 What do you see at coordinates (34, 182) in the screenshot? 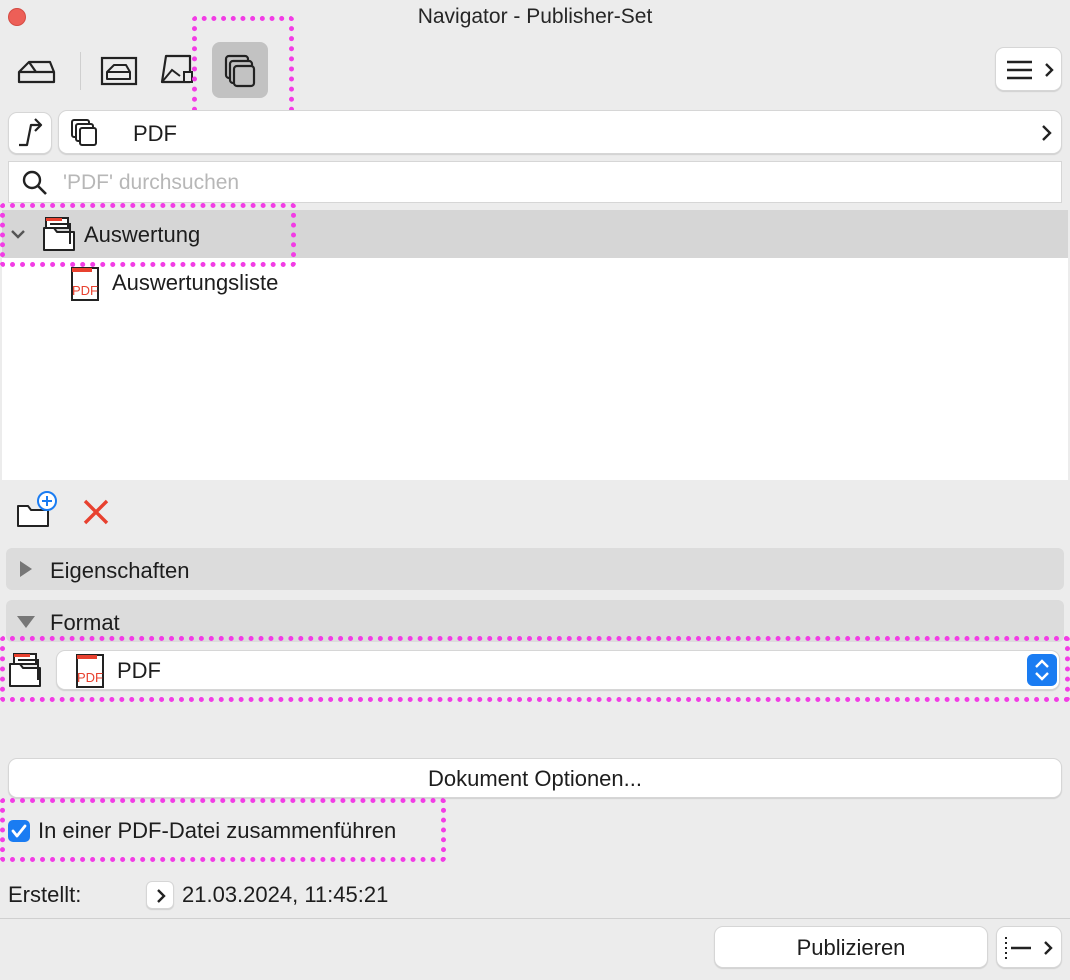
I see `search-icon` at bounding box center [34, 182].